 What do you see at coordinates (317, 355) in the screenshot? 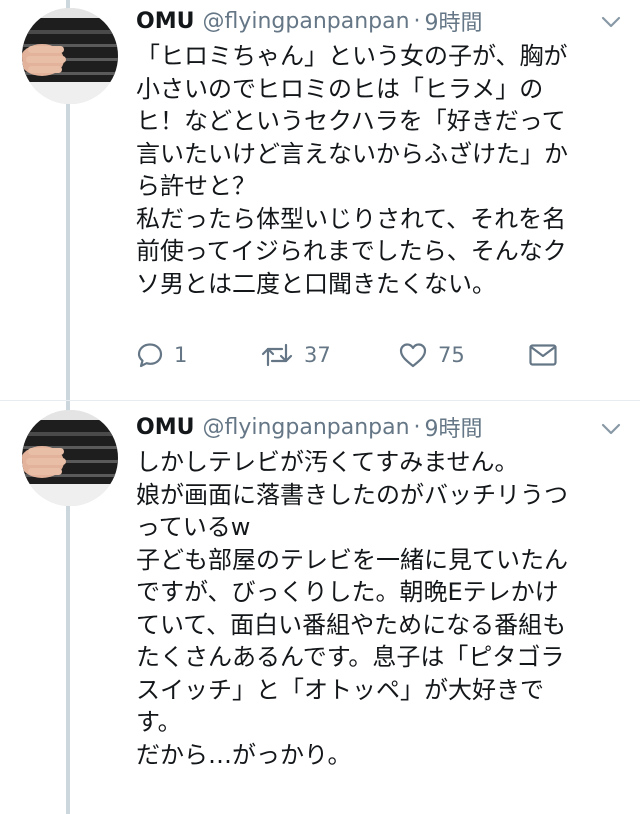
I see `retweet-count: 37` at bounding box center [317, 355].